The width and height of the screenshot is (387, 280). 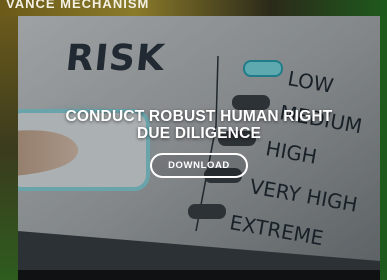 What do you see at coordinates (199, 116) in the screenshot?
I see `card-title-line-1: CONDUCT ROBUST HUMAN RIGHT` at bounding box center [199, 116].